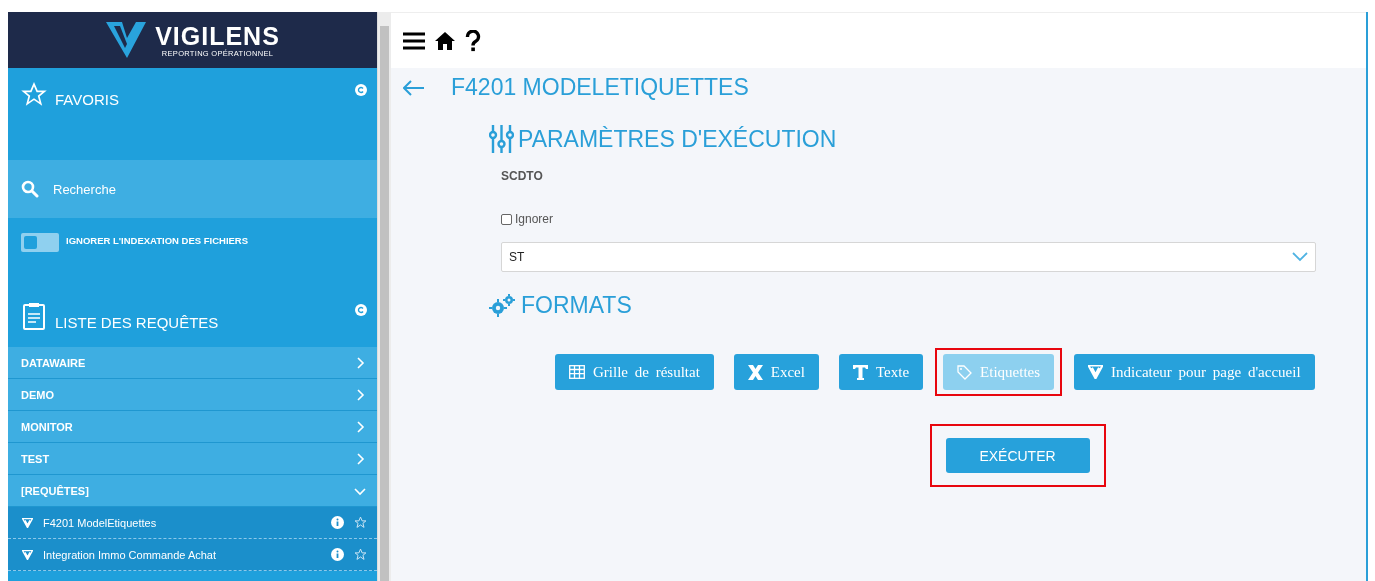 The width and height of the screenshot is (1375, 581). I want to click on tag-icon, so click(965, 372).